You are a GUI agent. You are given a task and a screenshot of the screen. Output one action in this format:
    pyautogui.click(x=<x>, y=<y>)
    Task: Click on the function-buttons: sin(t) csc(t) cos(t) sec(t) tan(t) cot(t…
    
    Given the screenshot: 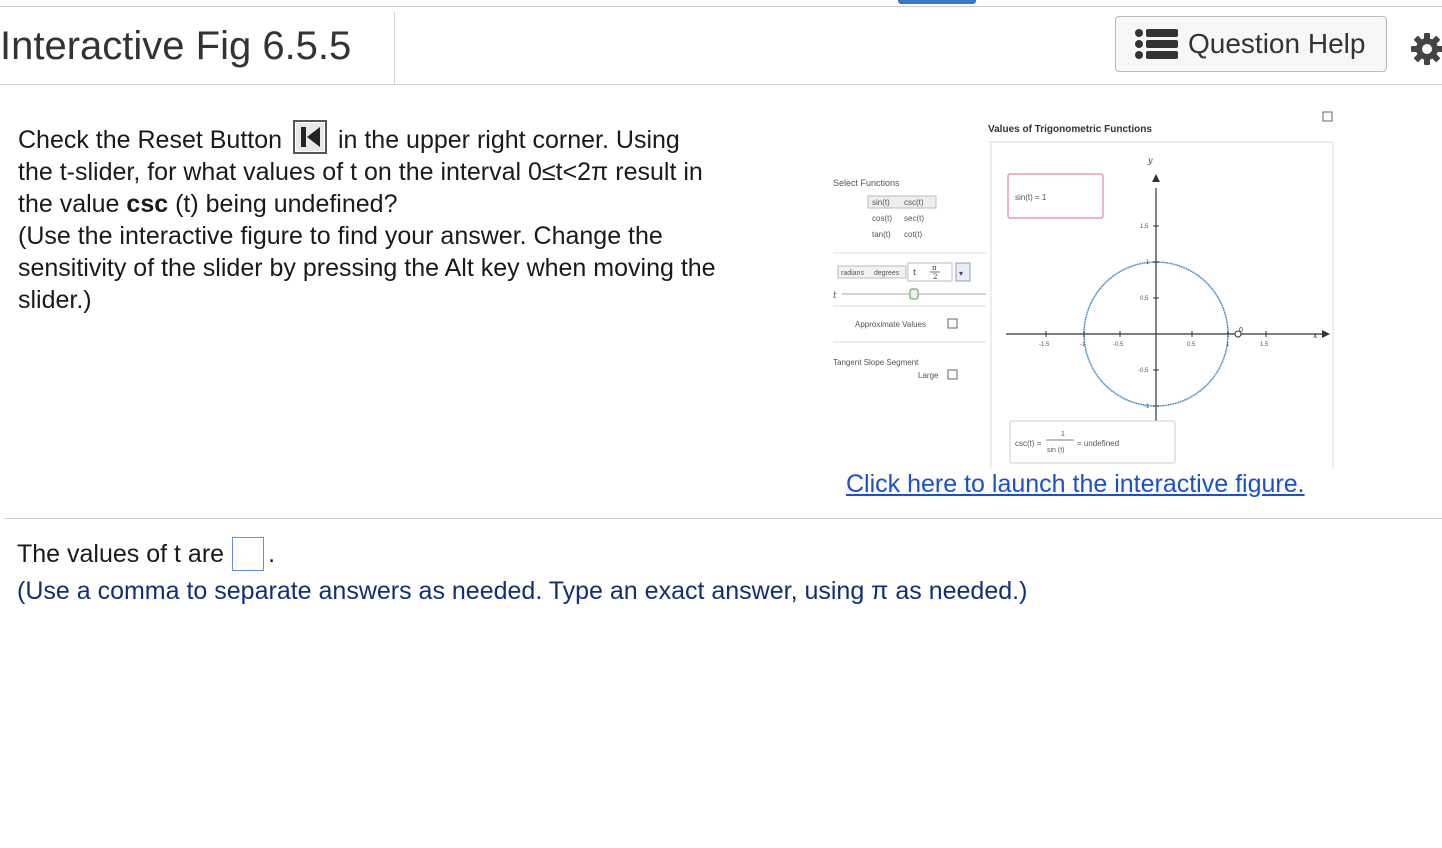 What is the action you would take?
    pyautogui.click(x=902, y=217)
    